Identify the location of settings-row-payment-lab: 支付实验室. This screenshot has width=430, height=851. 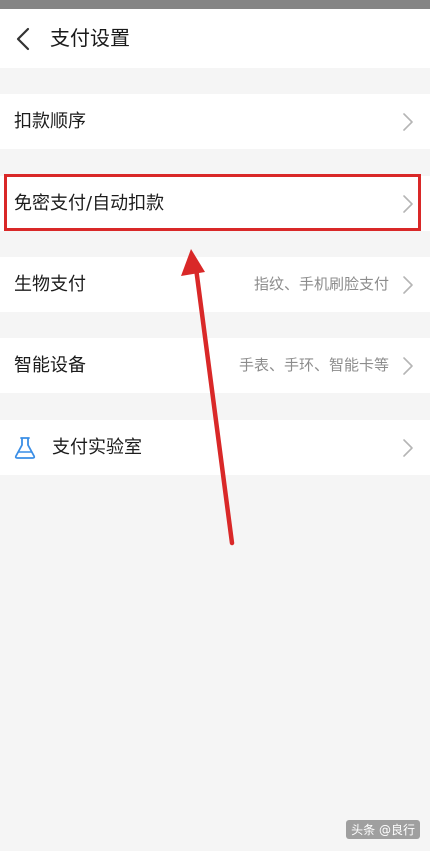
(215, 447).